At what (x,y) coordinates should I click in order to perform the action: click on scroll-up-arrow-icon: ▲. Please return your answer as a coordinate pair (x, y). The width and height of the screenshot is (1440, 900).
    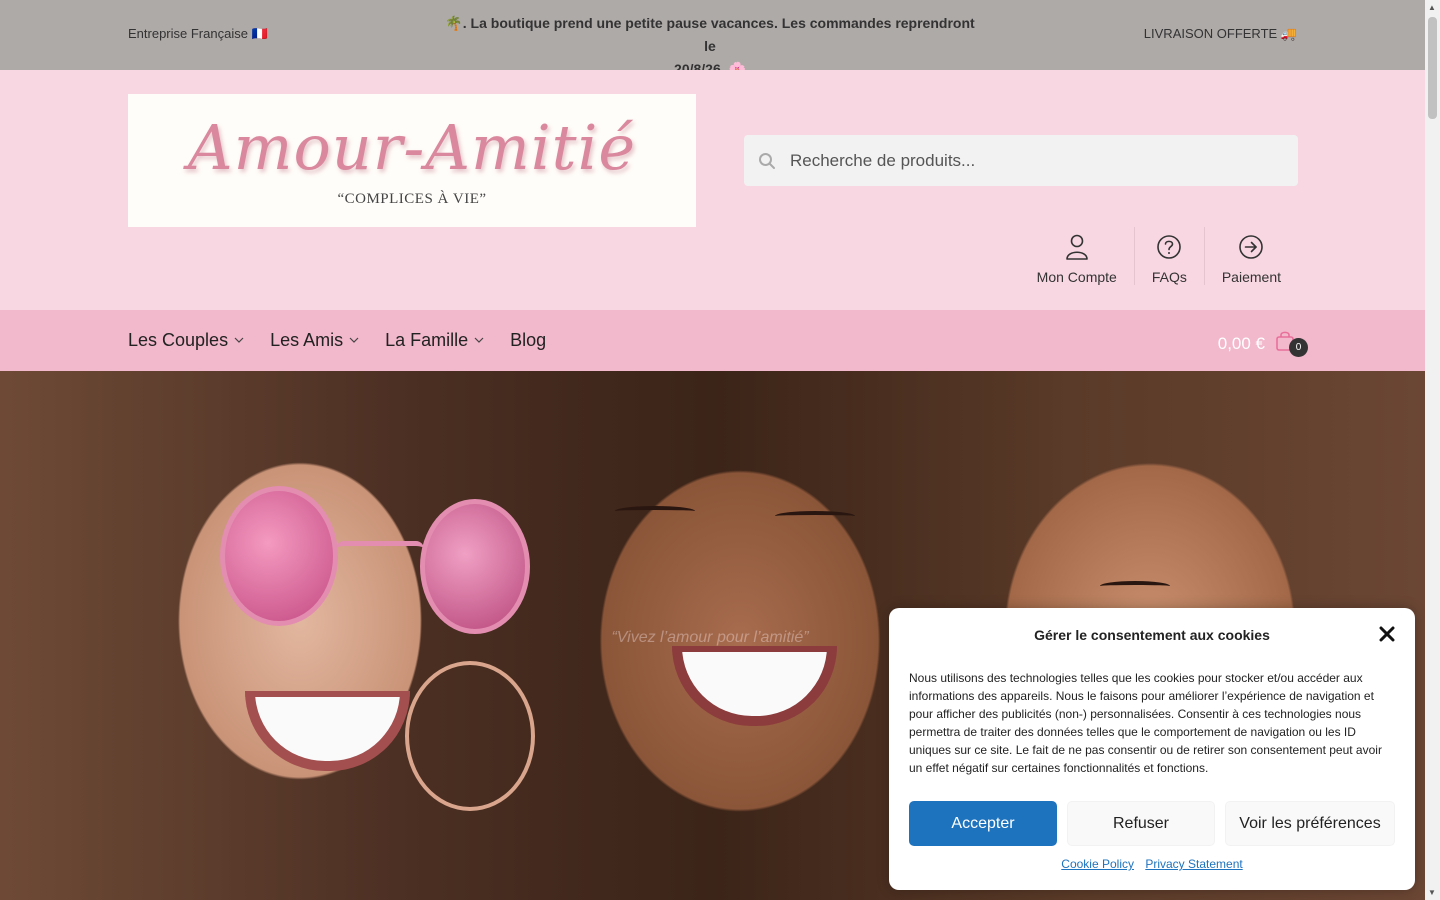
    Looking at the image, I should click on (1432, 7).